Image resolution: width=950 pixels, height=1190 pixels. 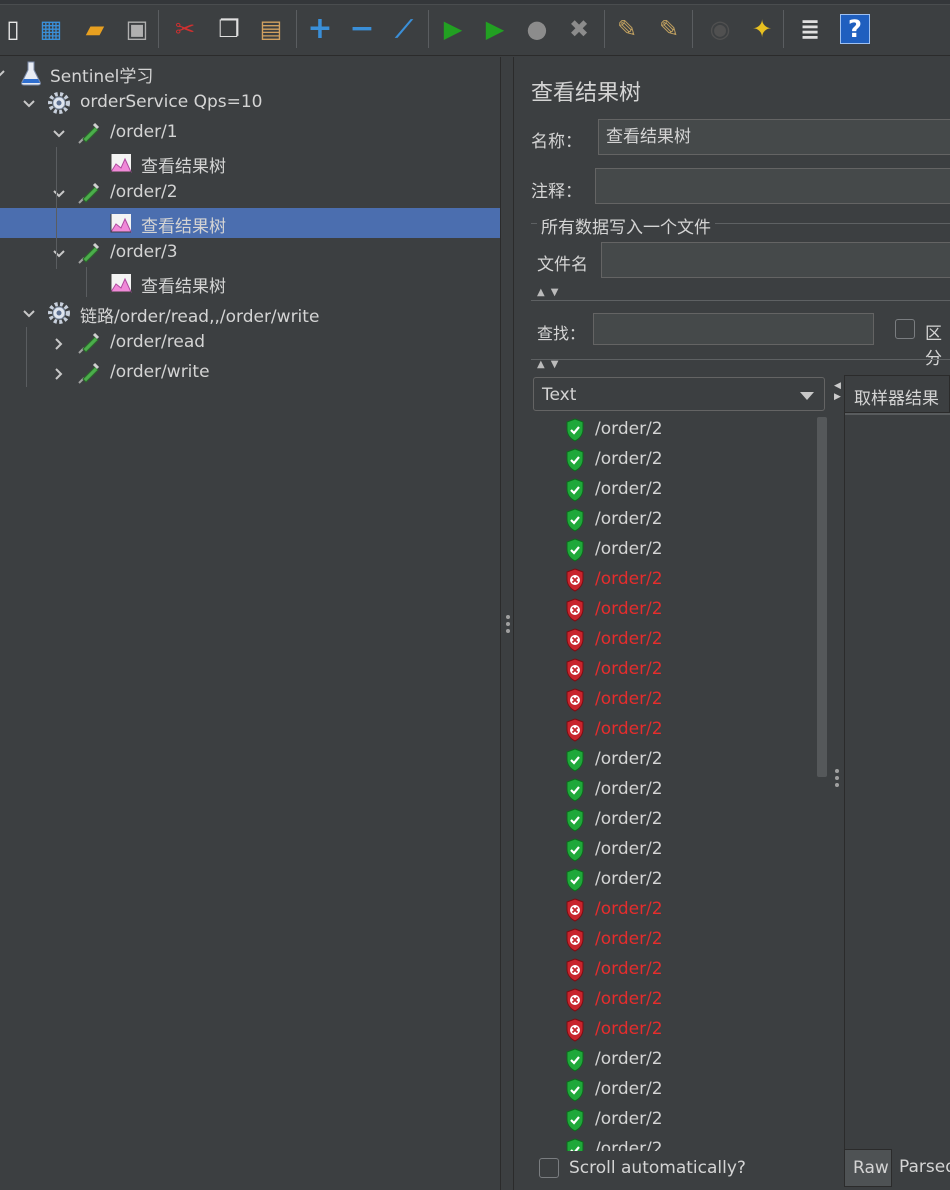 I want to click on search-icon: ◉, so click(x=720, y=29).